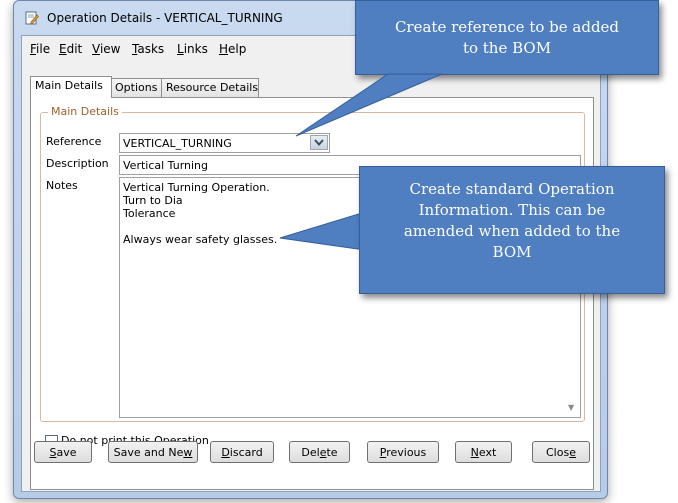  I want to click on callout-line: BOM, so click(512, 252).